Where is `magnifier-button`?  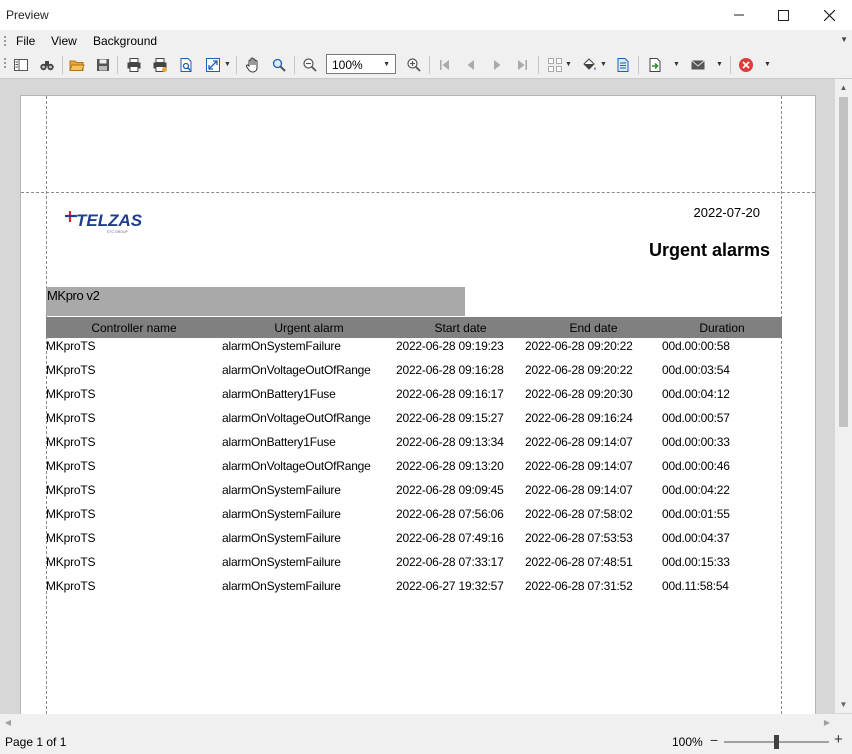 magnifier-button is located at coordinates (279, 65).